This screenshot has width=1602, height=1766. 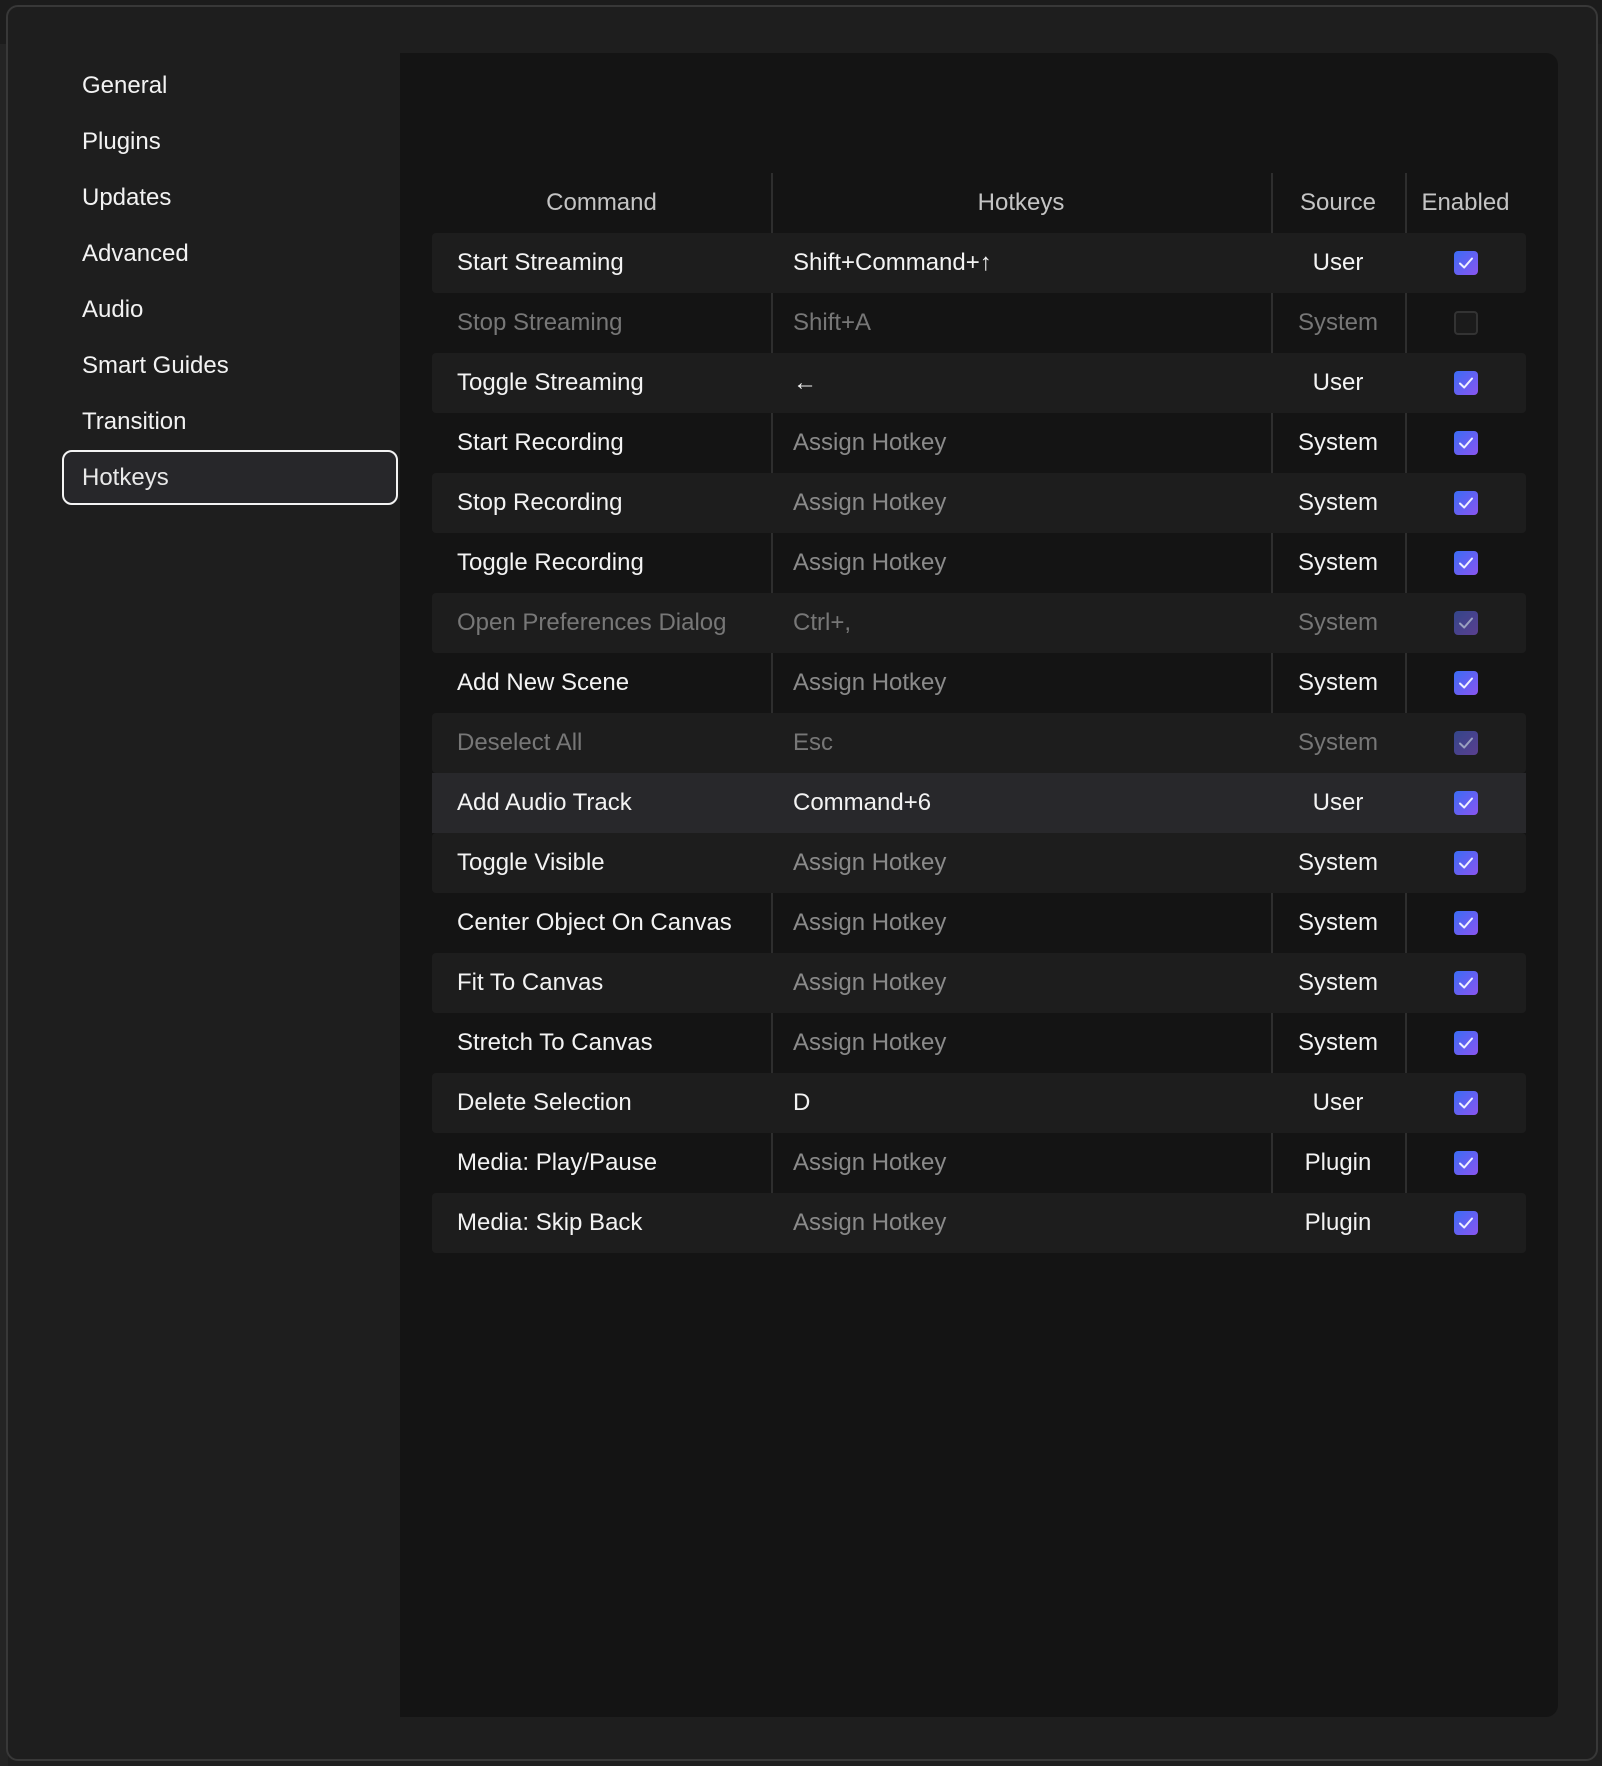 I want to click on hotkey-field: ←, so click(x=1021, y=383).